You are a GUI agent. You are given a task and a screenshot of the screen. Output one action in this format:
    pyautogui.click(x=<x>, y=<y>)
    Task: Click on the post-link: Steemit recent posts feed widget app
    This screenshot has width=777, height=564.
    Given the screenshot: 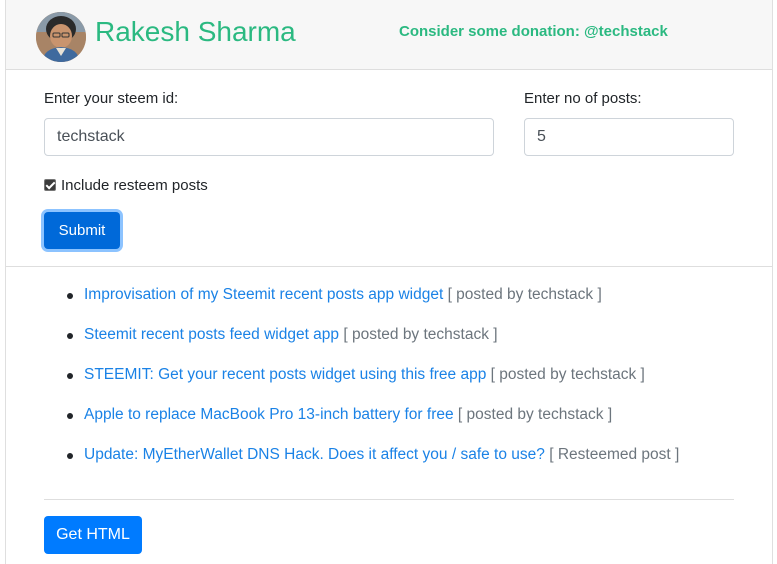 What is the action you would take?
    pyautogui.click(x=211, y=334)
    